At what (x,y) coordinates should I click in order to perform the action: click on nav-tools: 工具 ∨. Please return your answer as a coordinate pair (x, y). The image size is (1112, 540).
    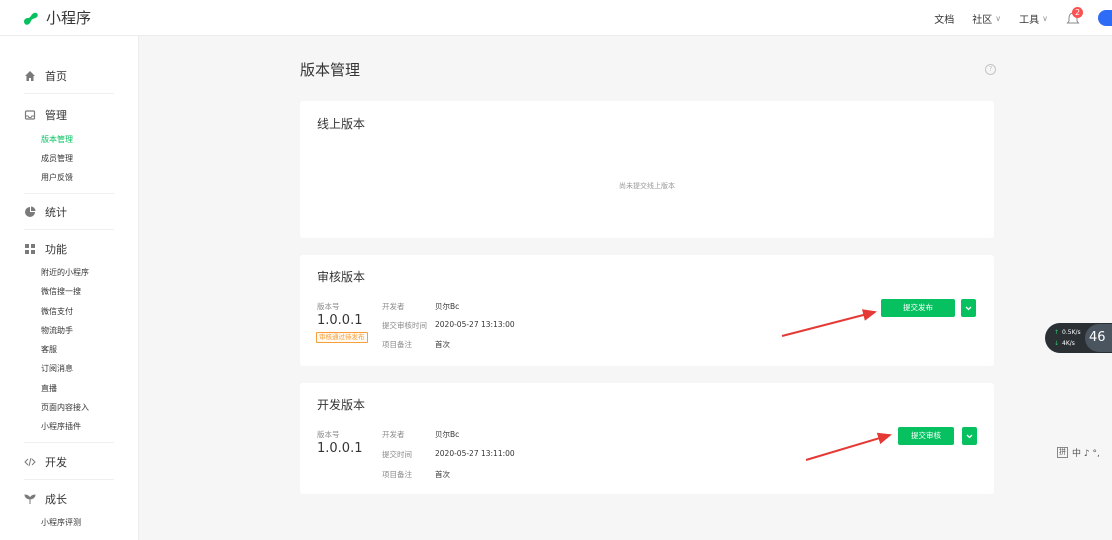
    Looking at the image, I should click on (1033, 18).